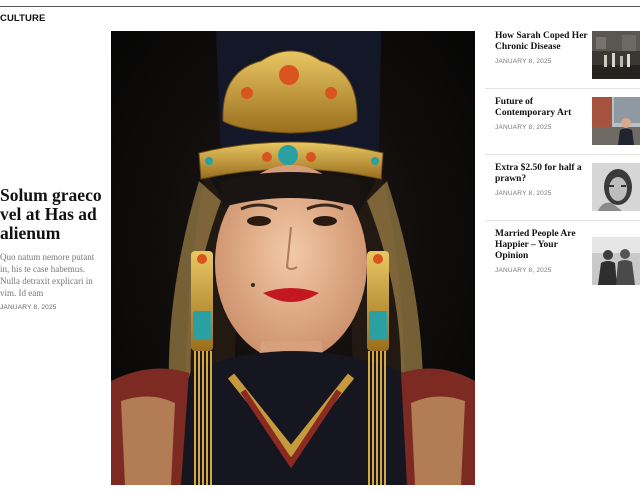  I want to click on feature-title: Solum graeco vel at Has ad alienum, so click(52, 214).